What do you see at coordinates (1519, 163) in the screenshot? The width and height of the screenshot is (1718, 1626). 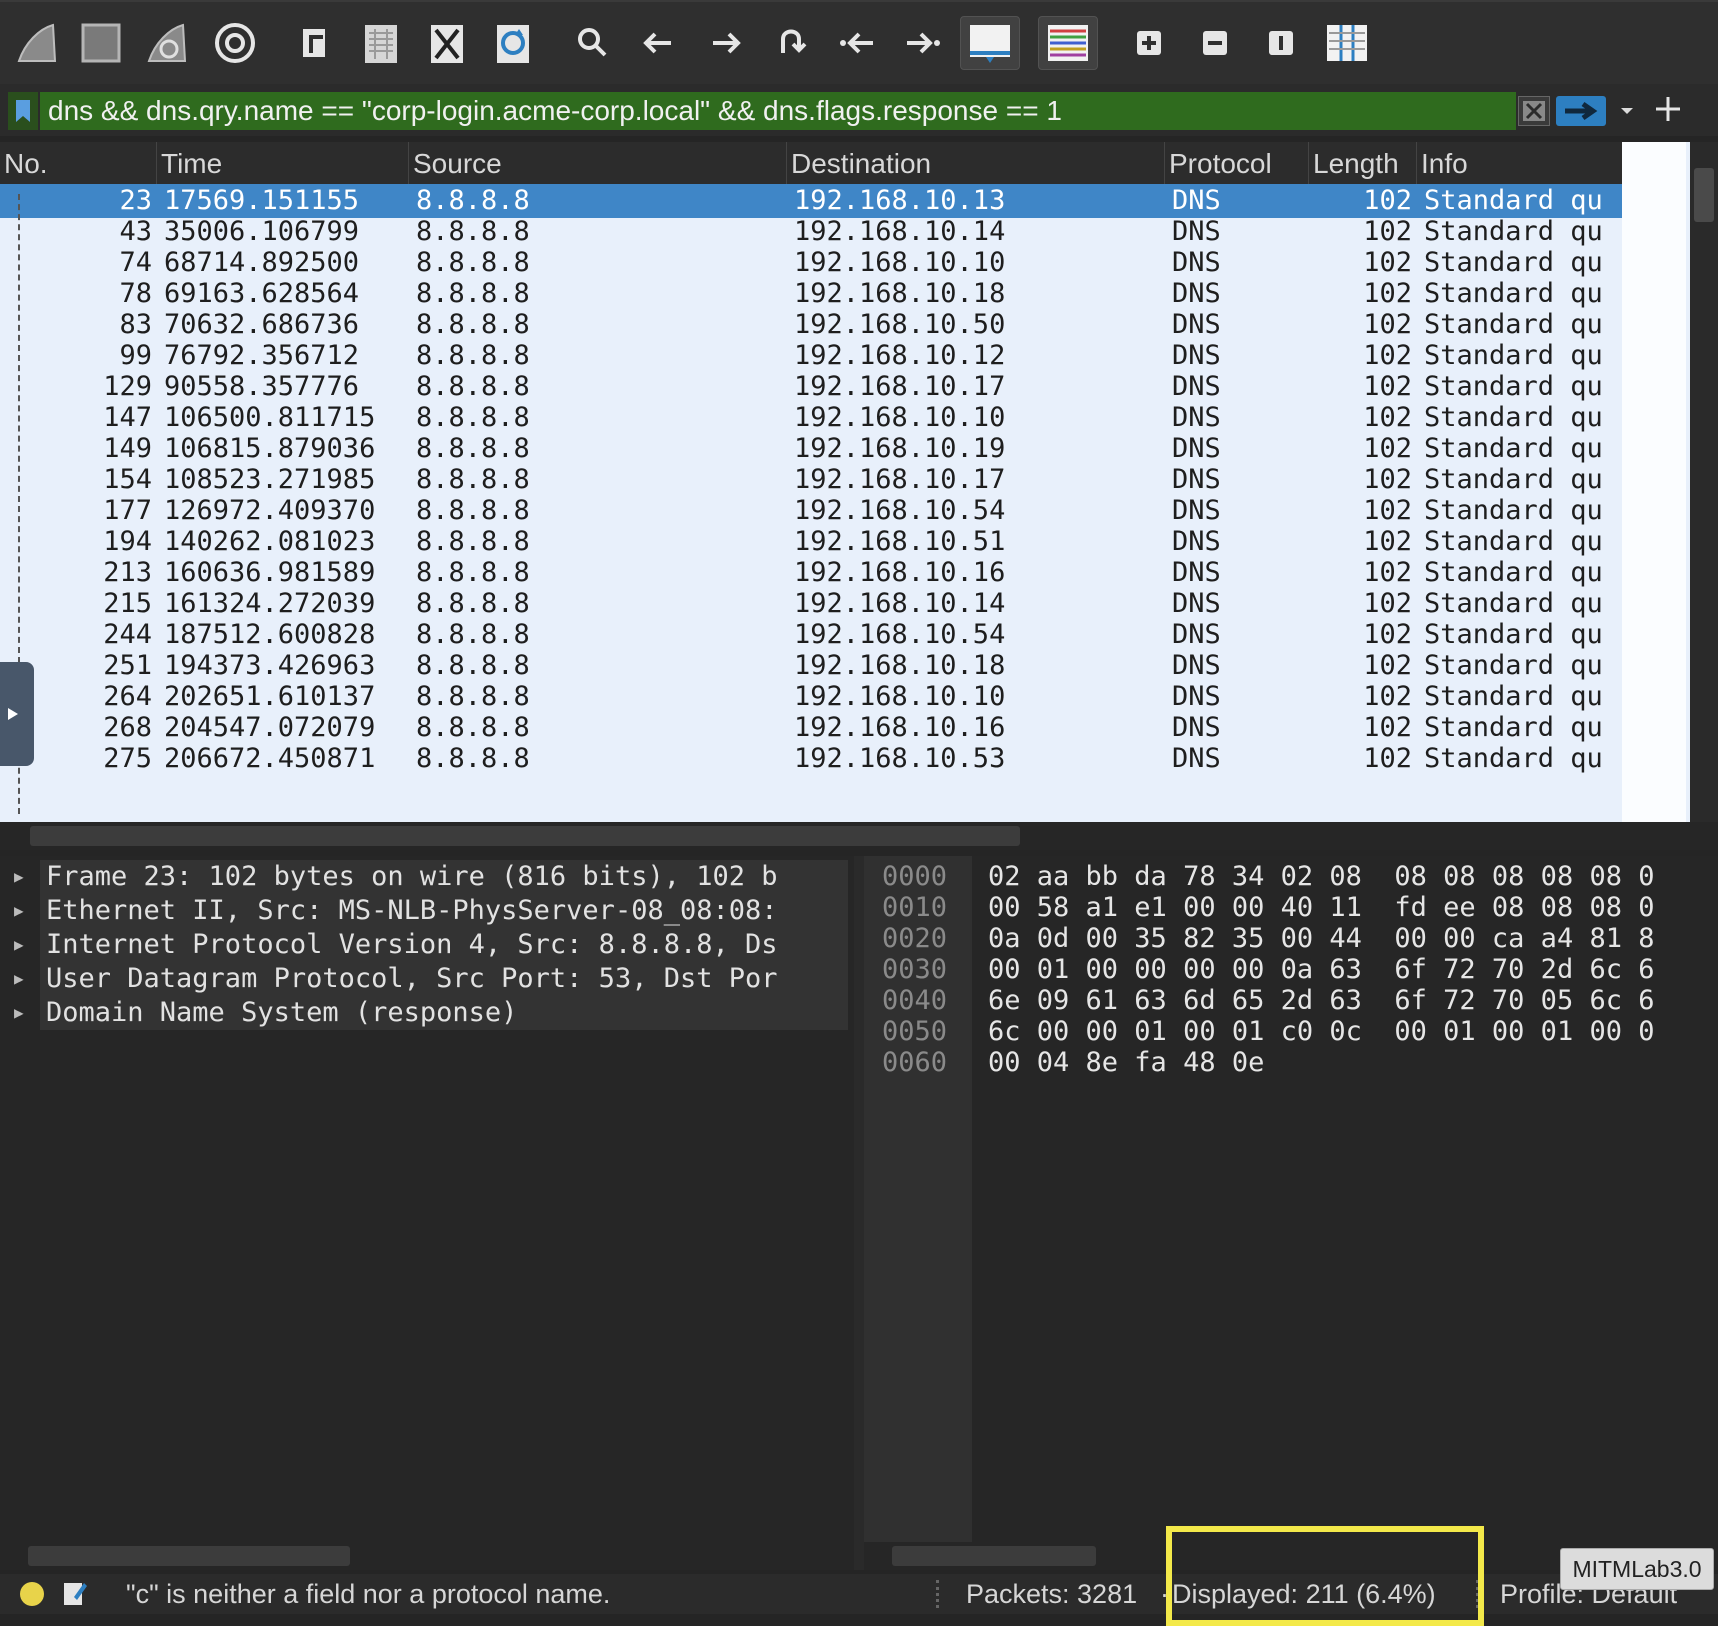 I see `column-header-info: Info` at bounding box center [1519, 163].